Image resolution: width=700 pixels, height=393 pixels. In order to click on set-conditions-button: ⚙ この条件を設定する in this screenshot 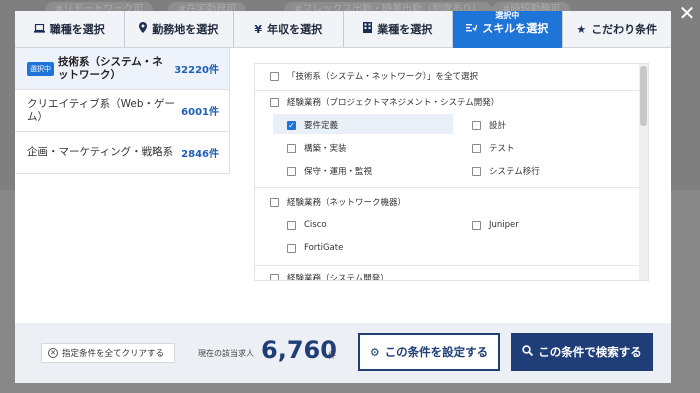, I will do `click(429, 352)`.